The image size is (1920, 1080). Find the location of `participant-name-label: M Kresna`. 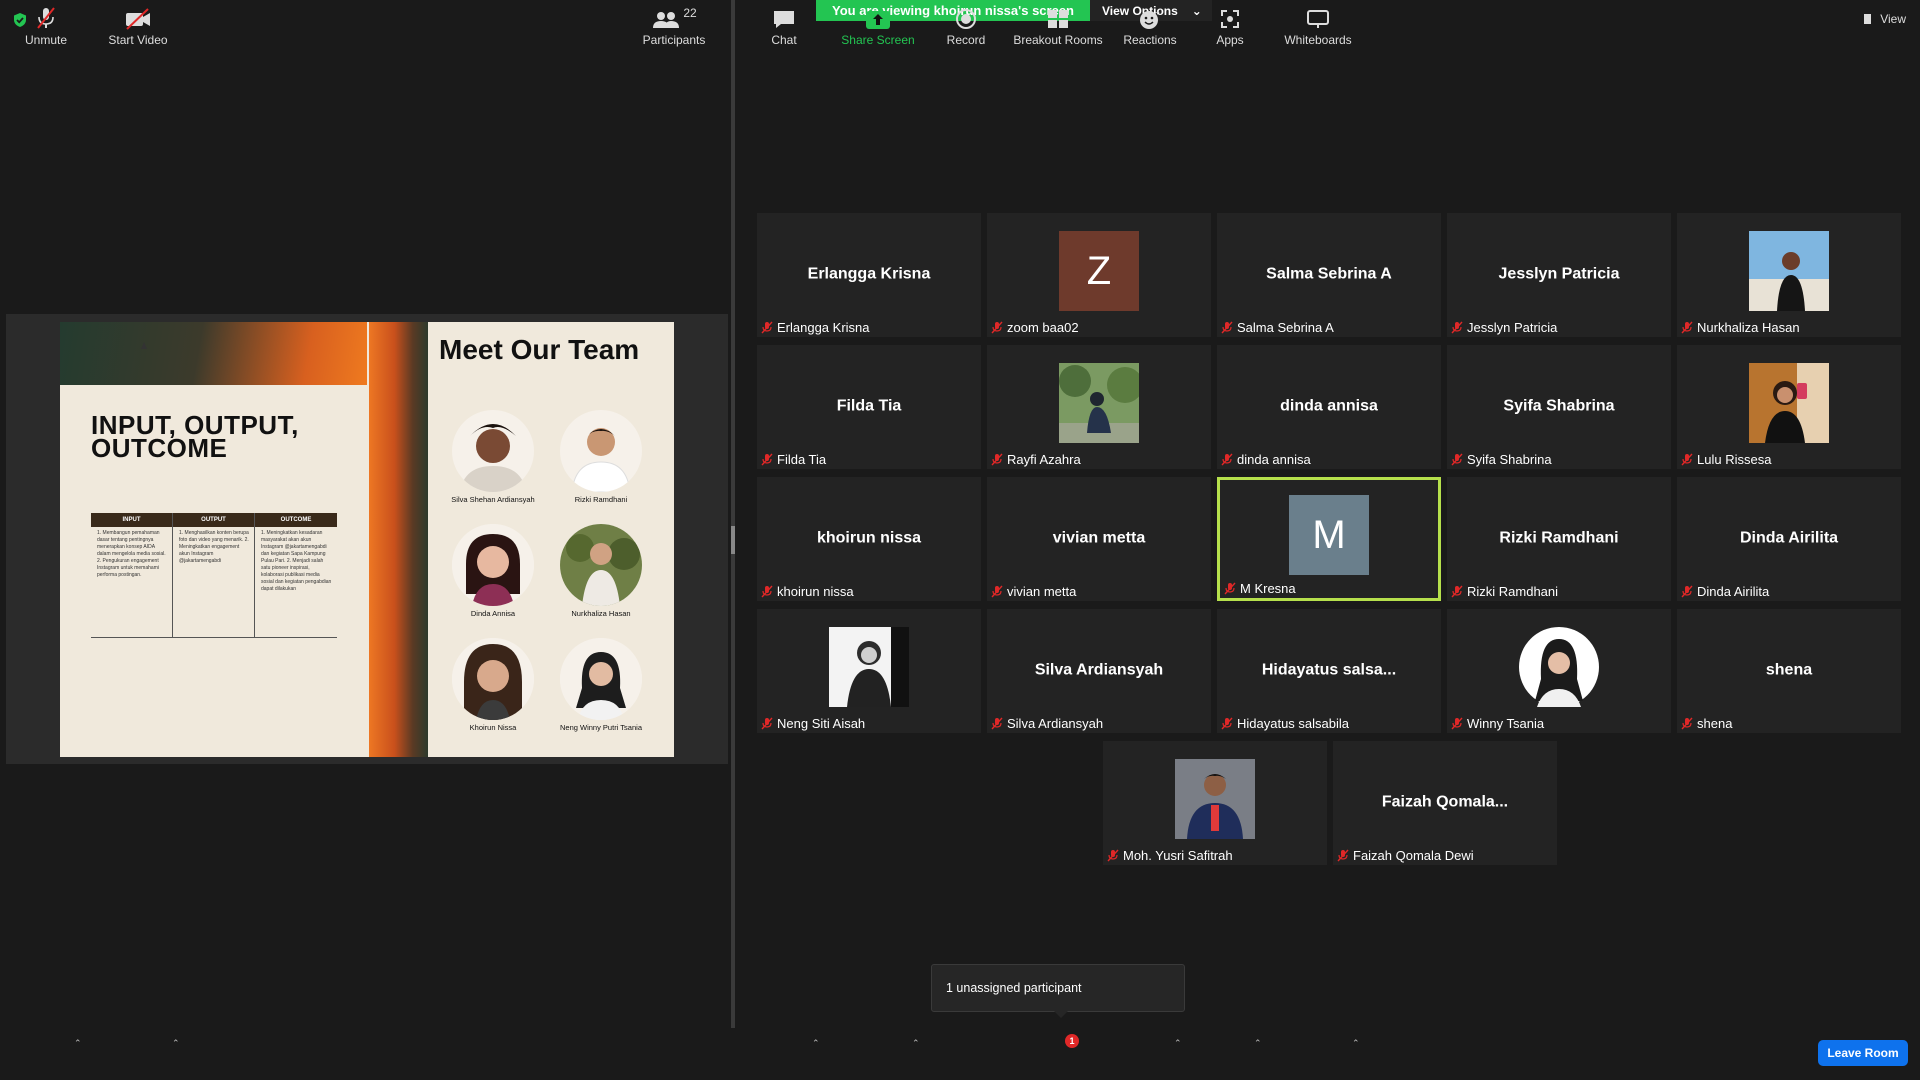

participant-name-label: M Kresna is located at coordinates (1260, 588).